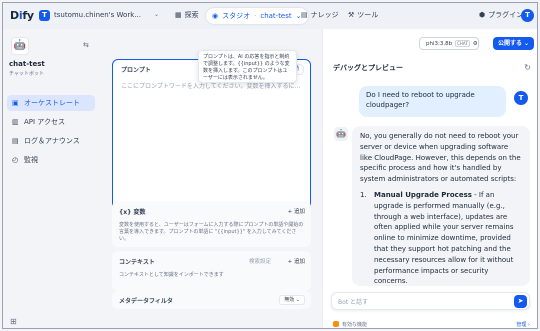 The height and width of the screenshot is (331, 540). I want to click on app-type: チャットボット, so click(26, 74).